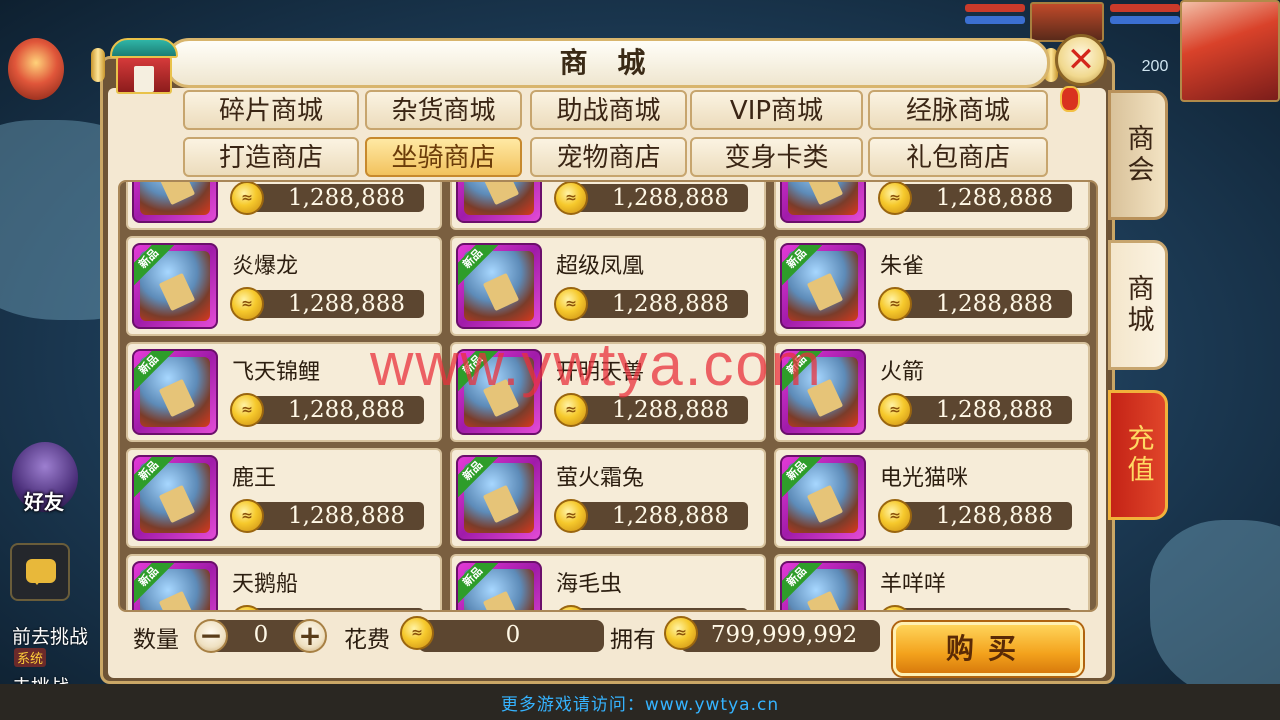 Image resolution: width=1280 pixels, height=720 pixels. I want to click on fortune-god-icon, so click(36, 69).